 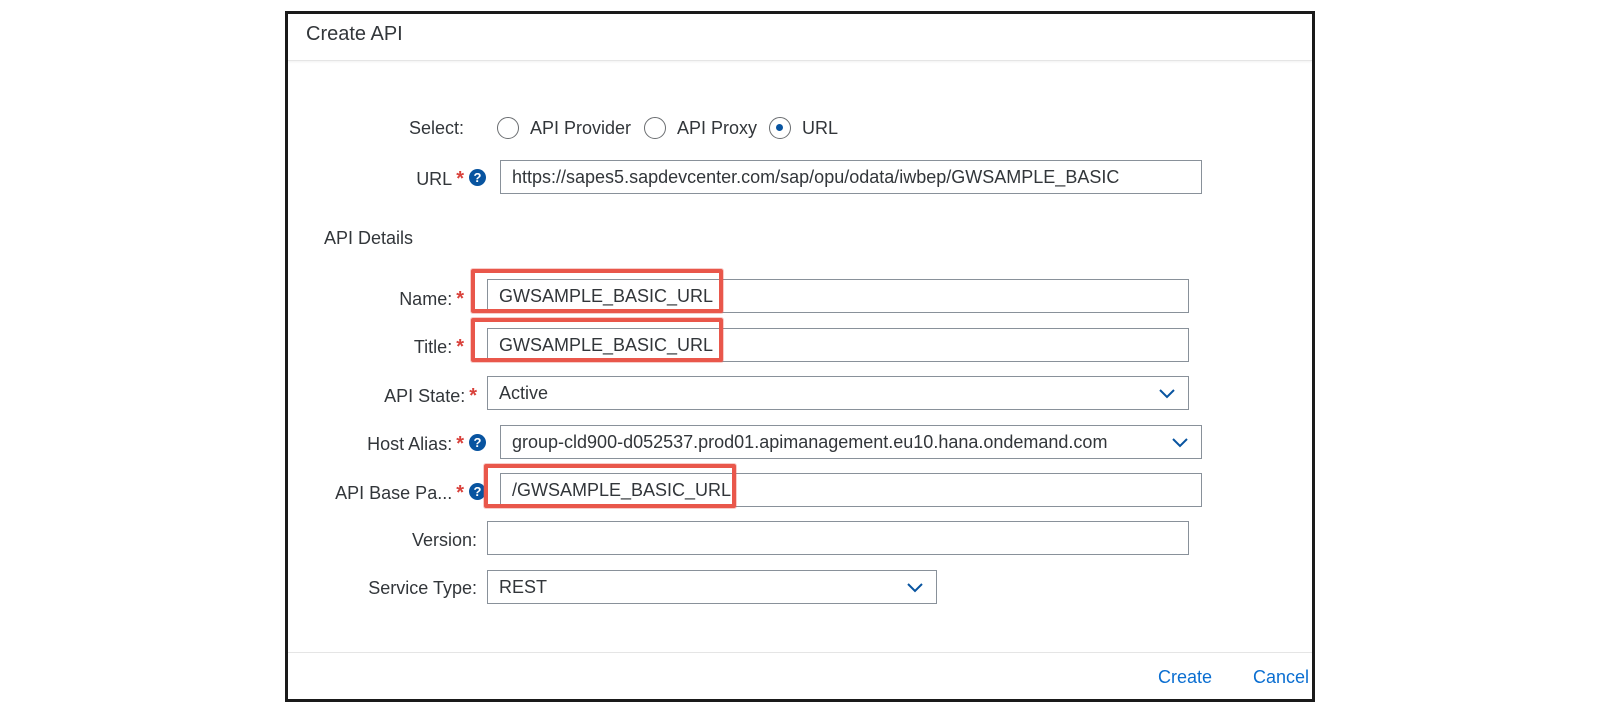 What do you see at coordinates (415, 444) in the screenshot?
I see `host-alias-label: Host Alias: *` at bounding box center [415, 444].